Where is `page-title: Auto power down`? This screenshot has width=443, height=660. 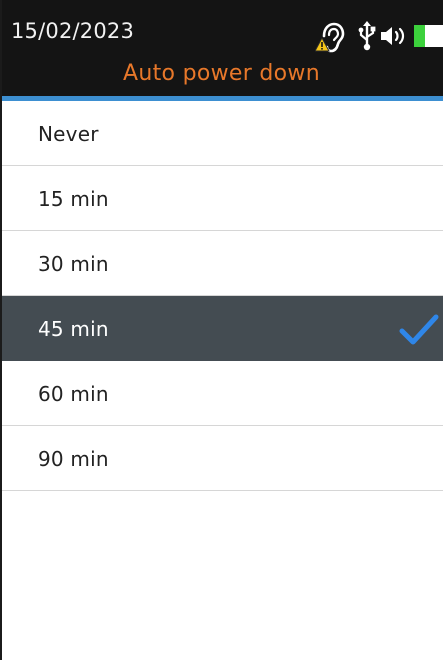
page-title: Auto power down is located at coordinates (221, 73).